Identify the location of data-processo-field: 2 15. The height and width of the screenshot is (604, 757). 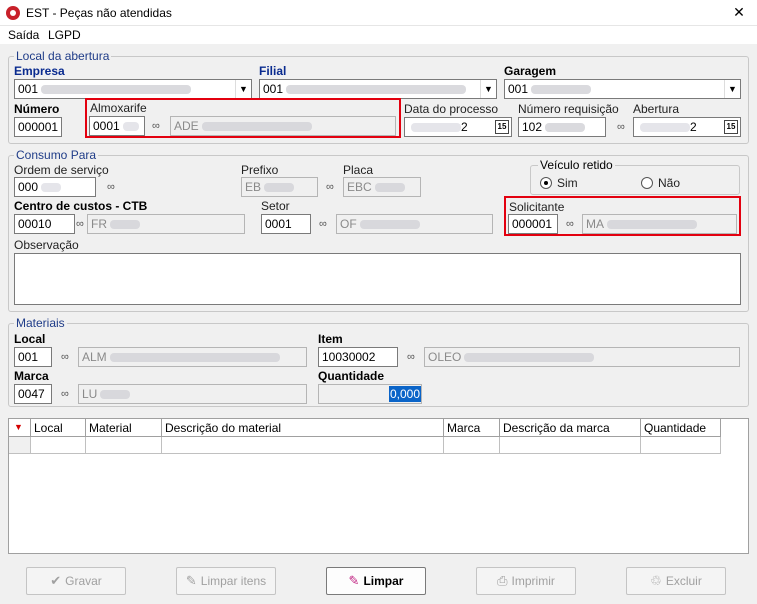
(458, 127).